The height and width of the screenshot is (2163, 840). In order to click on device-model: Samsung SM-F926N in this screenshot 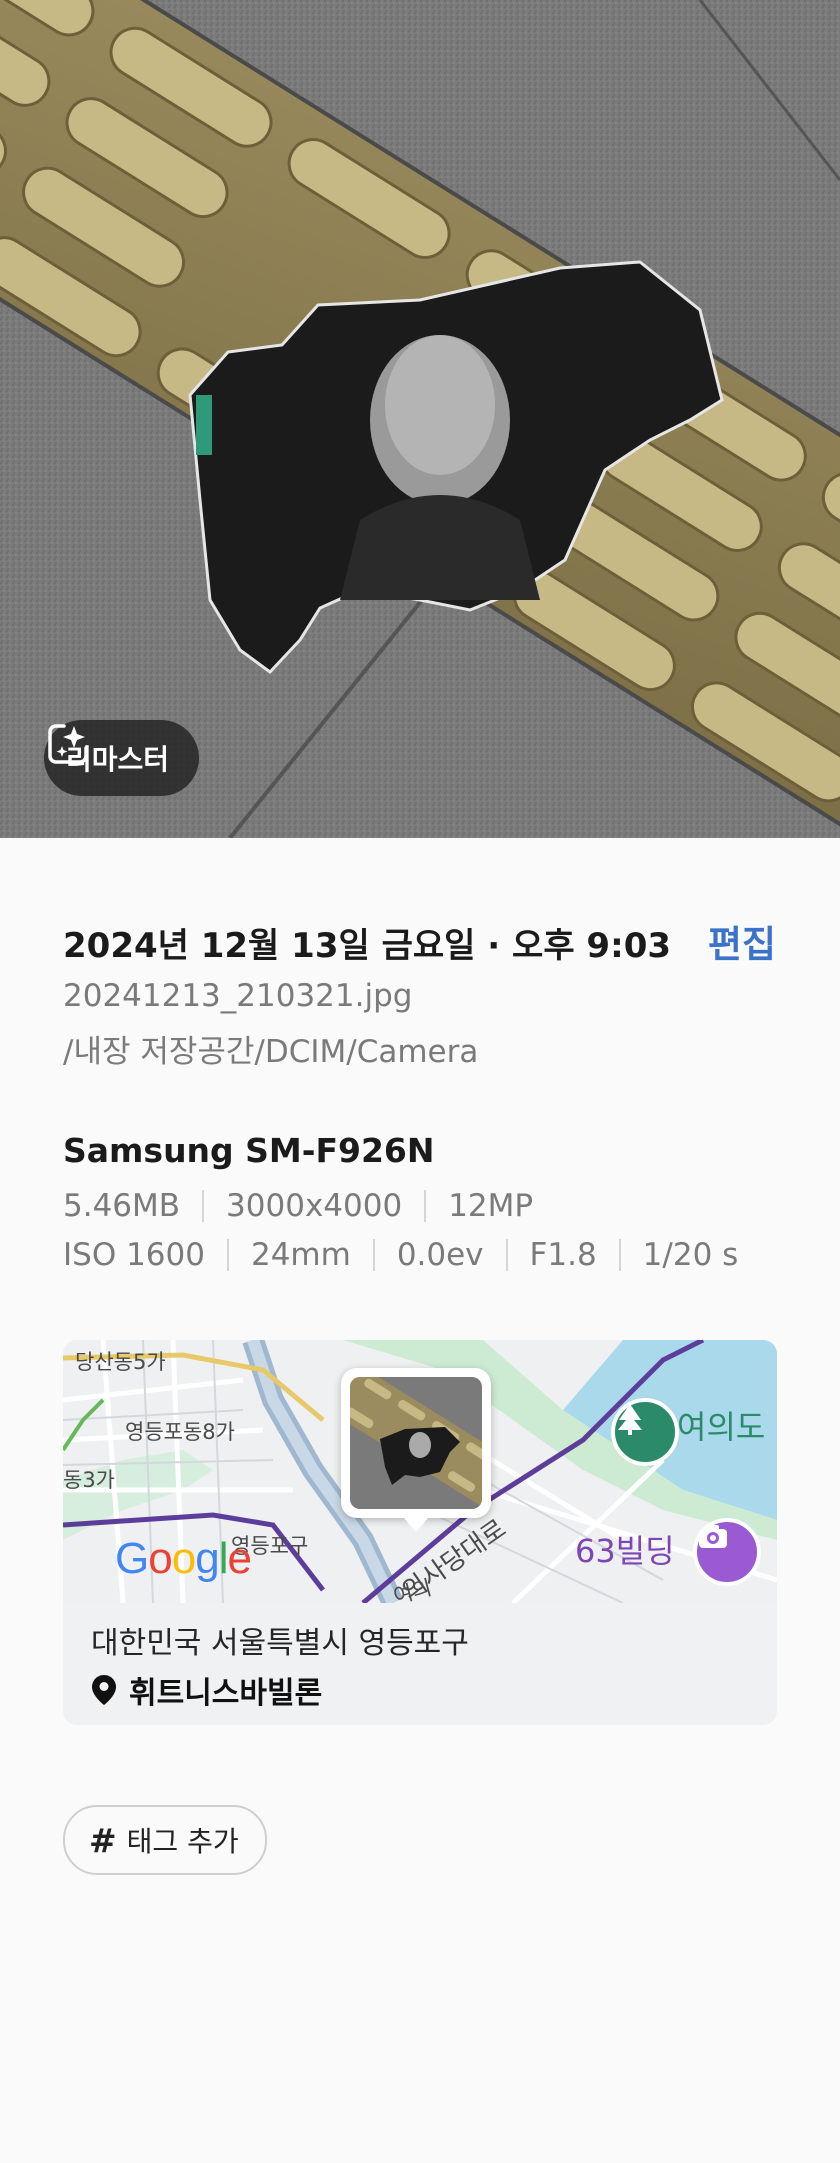, I will do `click(249, 1150)`.